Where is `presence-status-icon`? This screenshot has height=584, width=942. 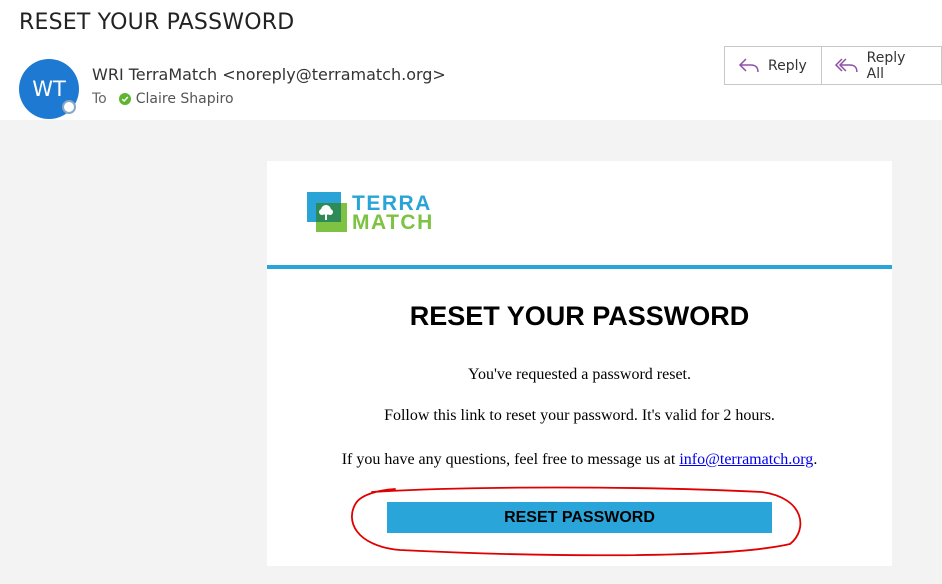 presence-status-icon is located at coordinates (69, 107).